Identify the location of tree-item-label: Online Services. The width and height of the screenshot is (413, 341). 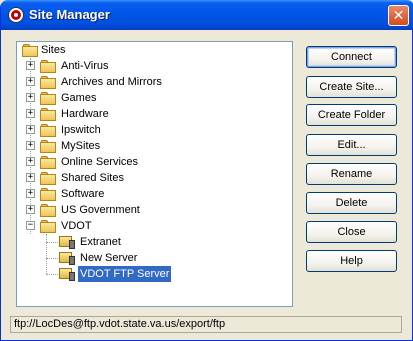
(100, 162).